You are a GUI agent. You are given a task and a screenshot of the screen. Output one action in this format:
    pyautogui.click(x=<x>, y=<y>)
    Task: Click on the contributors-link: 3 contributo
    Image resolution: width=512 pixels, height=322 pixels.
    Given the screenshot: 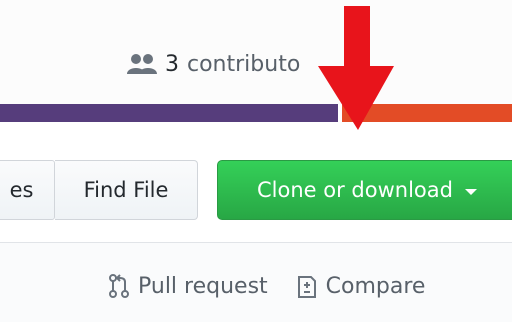 What is the action you would take?
    pyautogui.click(x=213, y=64)
    